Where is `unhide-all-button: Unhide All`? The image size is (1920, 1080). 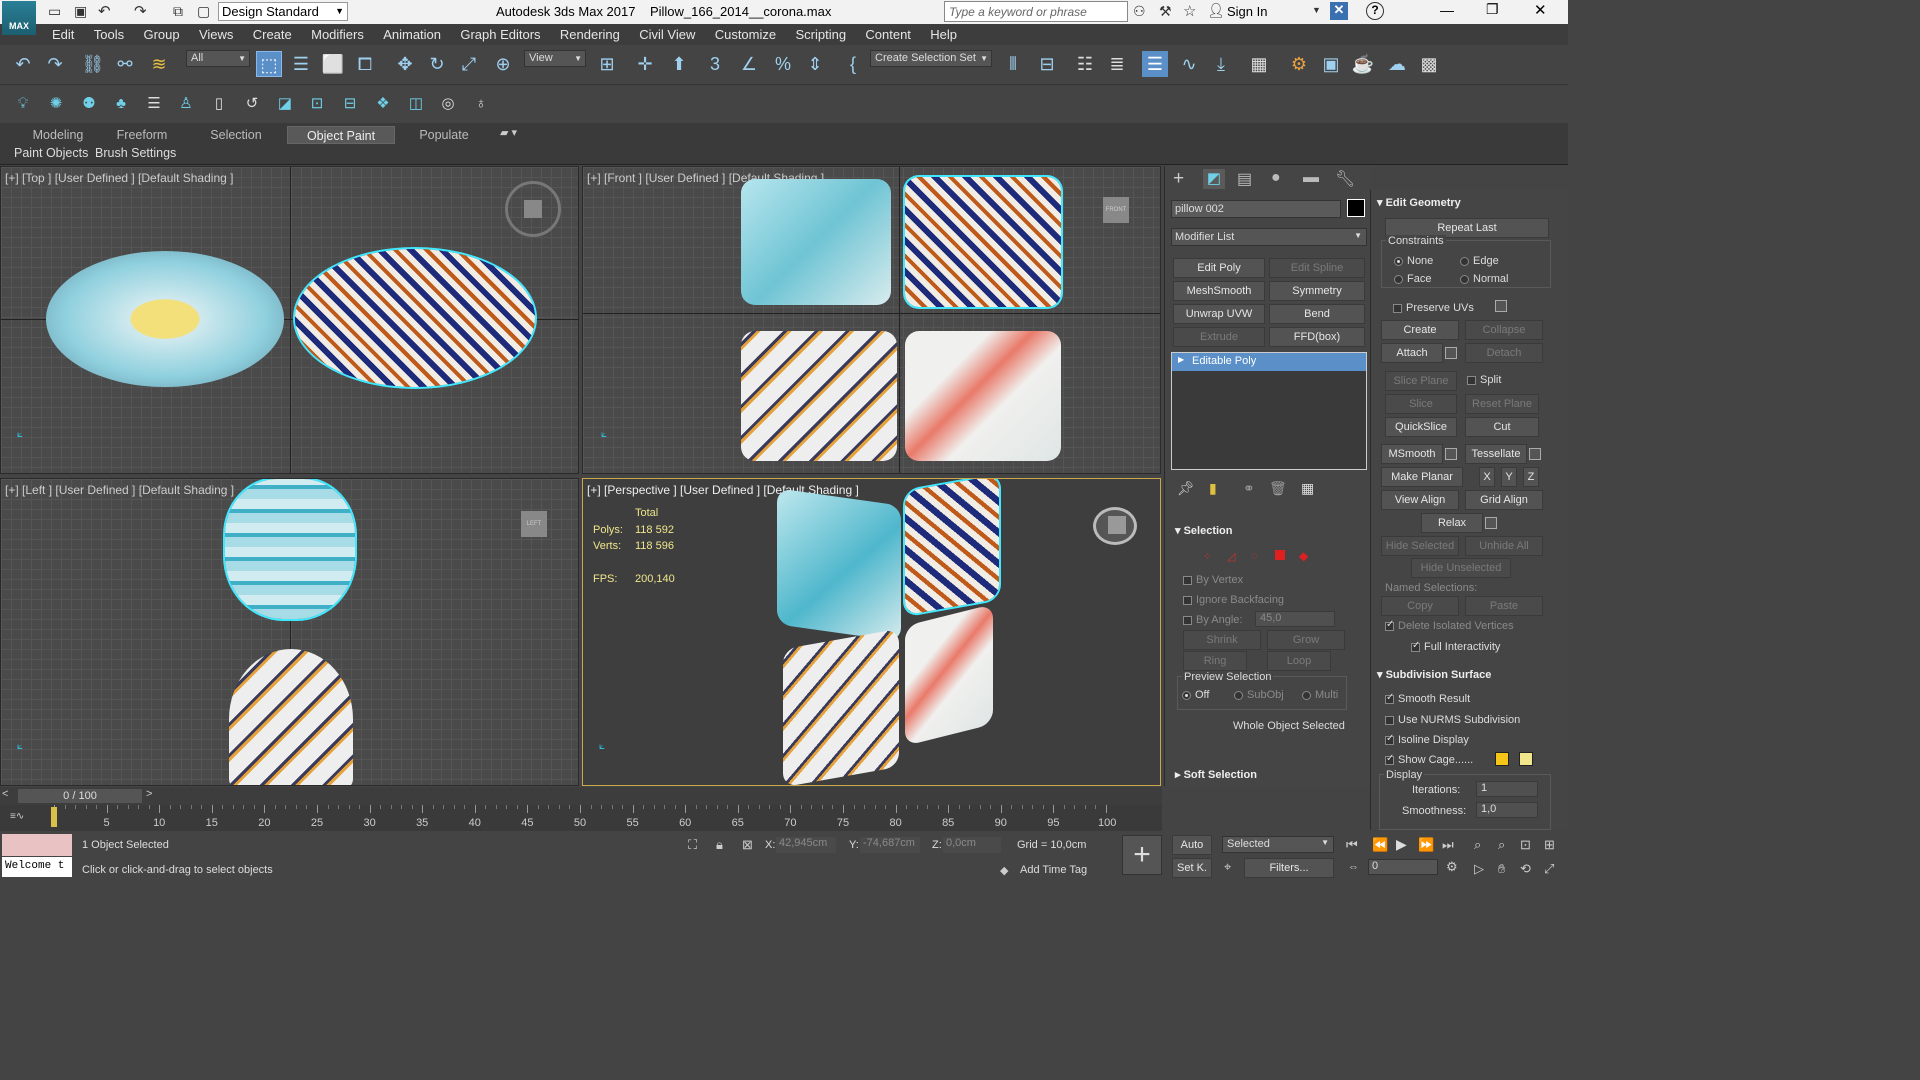
unhide-all-button: Unhide All is located at coordinates (1504, 546).